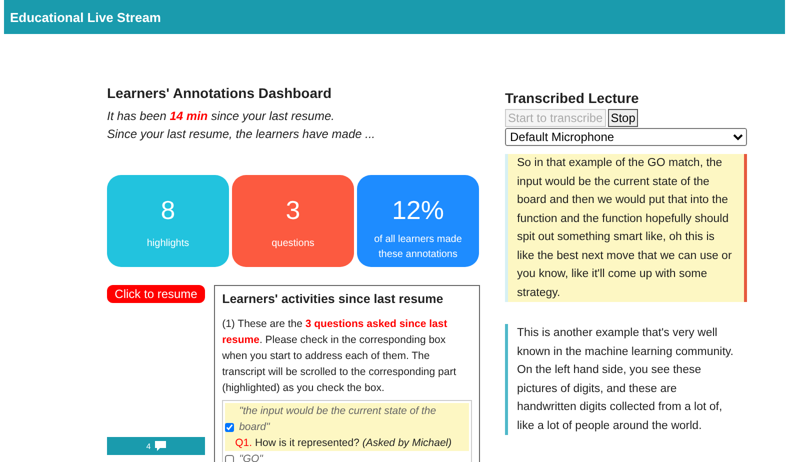 Image resolution: width=789 pixels, height=462 pixels. What do you see at coordinates (418, 210) in the screenshot?
I see `stat-value: 12%` at bounding box center [418, 210].